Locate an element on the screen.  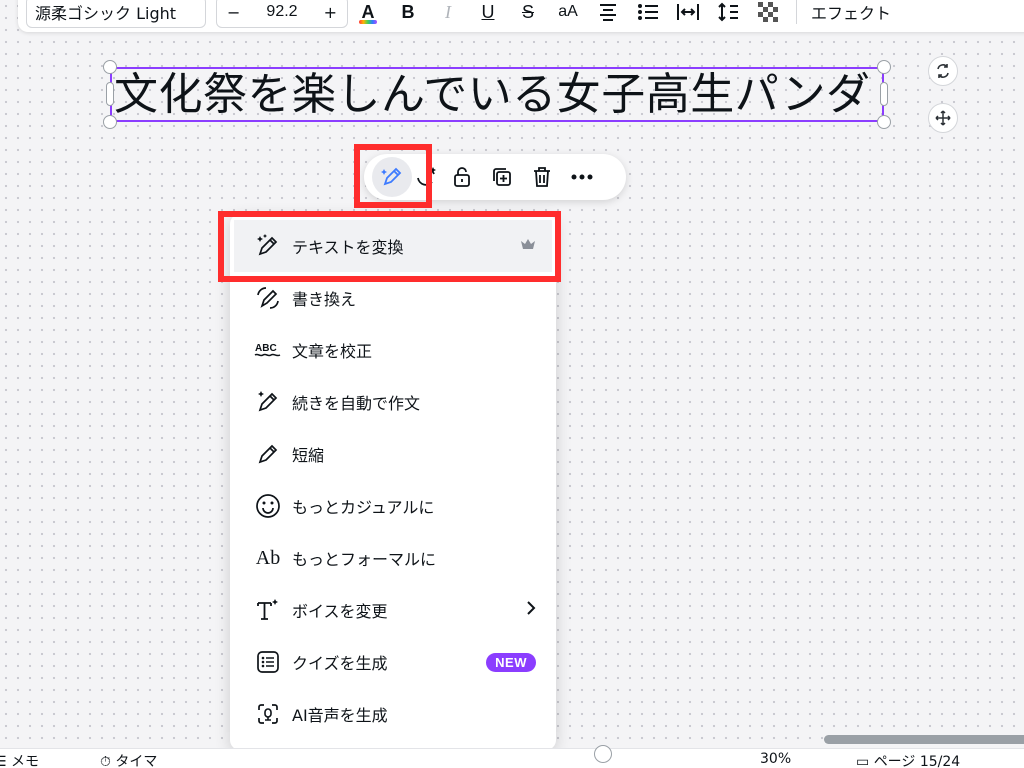
font-family-select: 源柔ゴシック Light is located at coordinates (116, 14).